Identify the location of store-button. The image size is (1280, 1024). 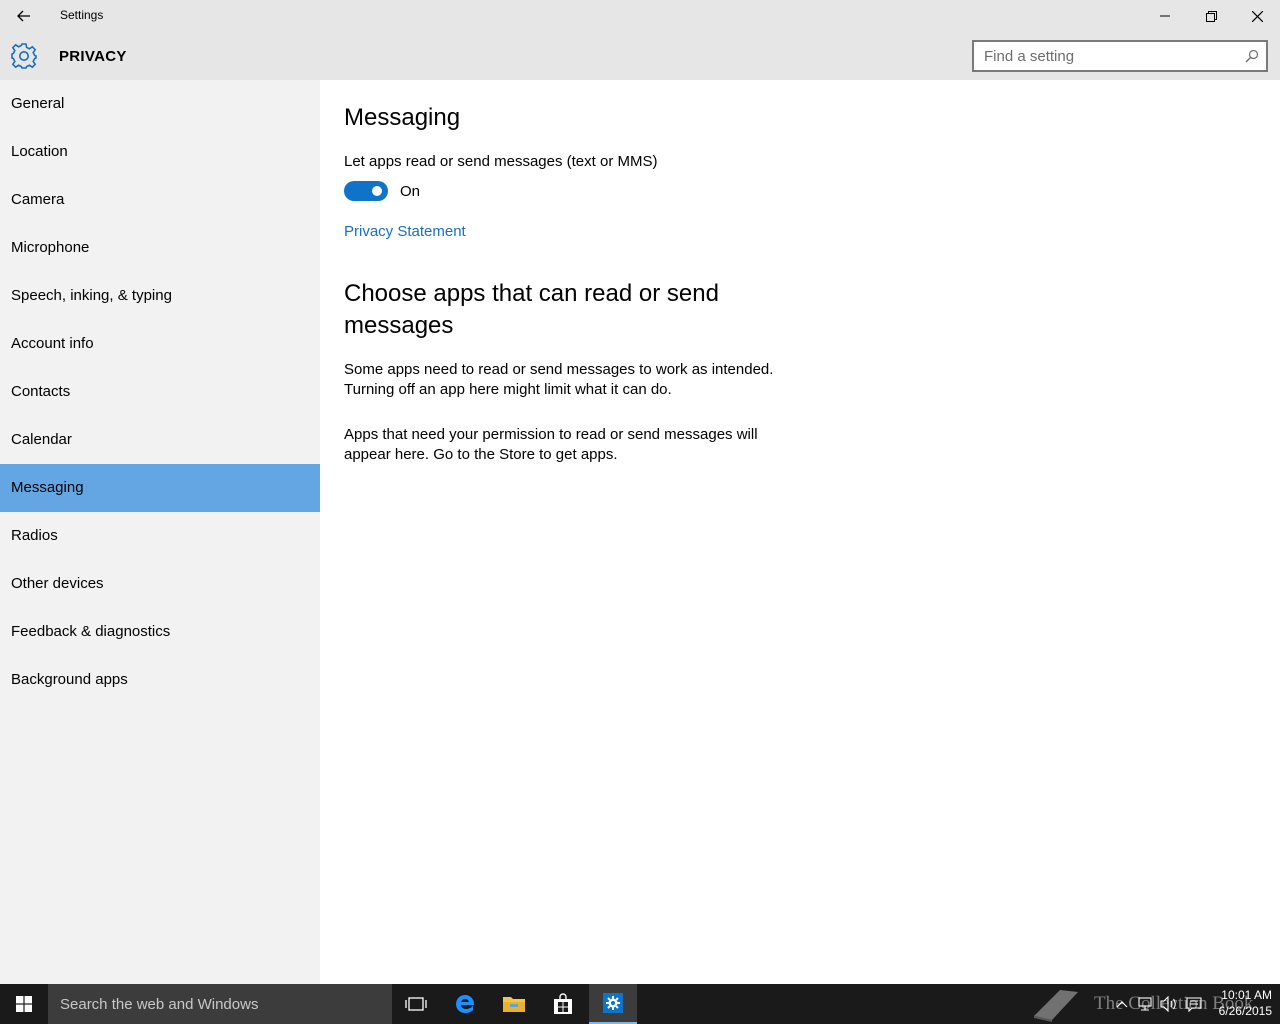
(563, 1004).